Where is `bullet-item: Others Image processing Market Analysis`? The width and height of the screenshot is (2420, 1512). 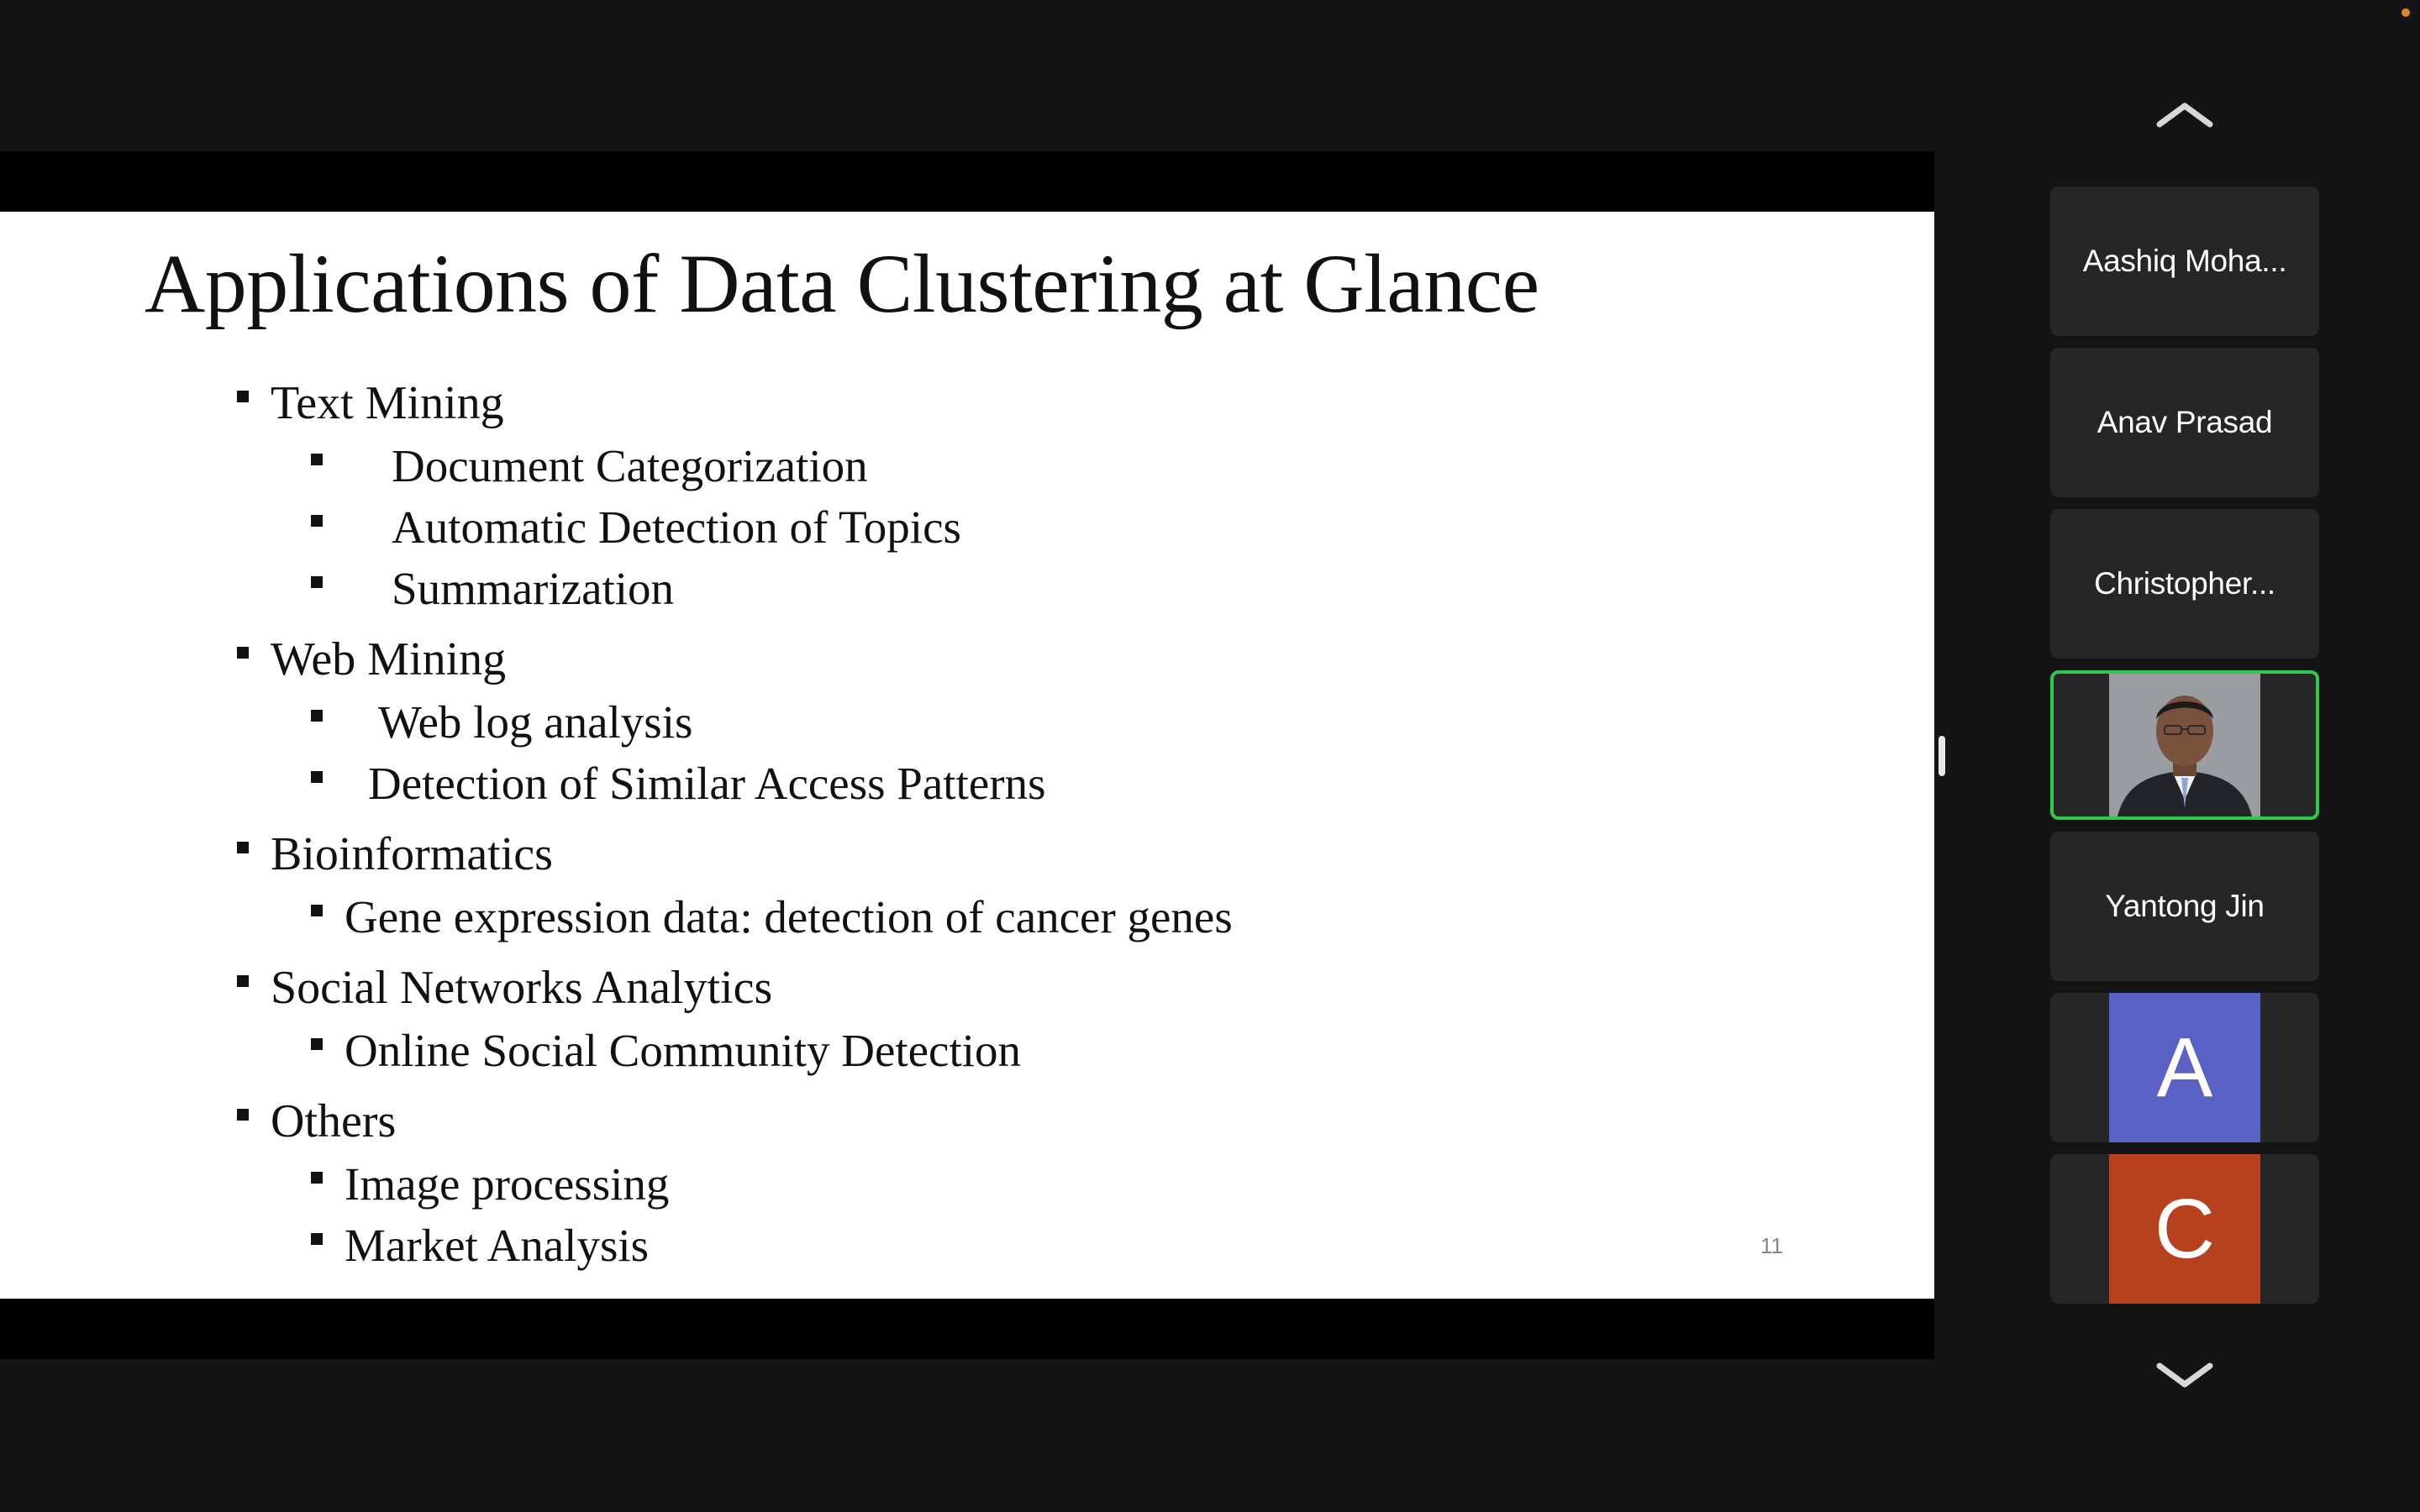 bullet-item: Others Image processing Market Analysis is located at coordinates (735, 1182).